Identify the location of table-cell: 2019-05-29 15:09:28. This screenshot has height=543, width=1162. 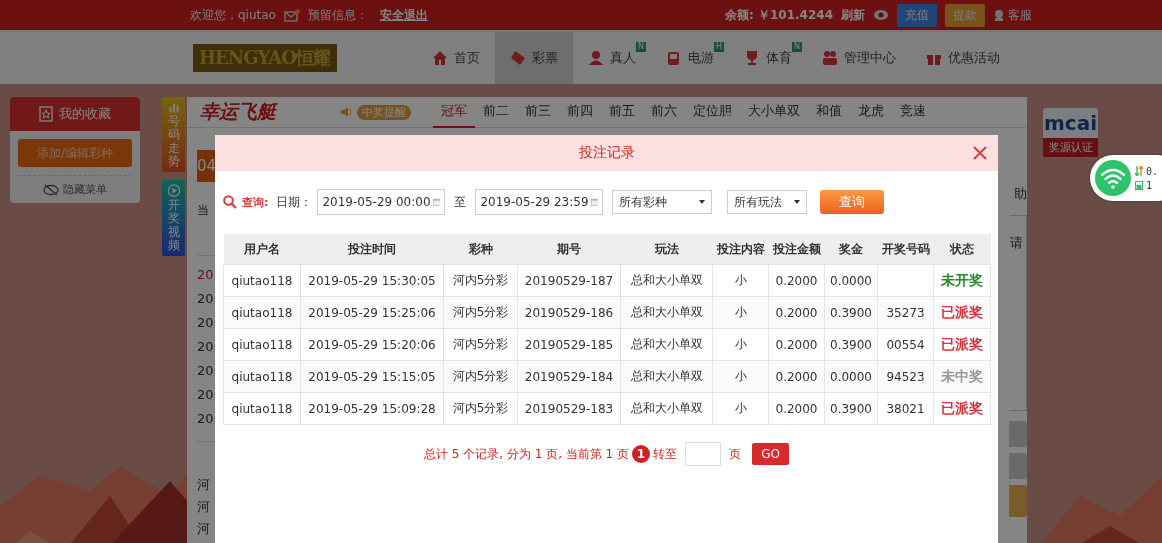
(372, 408).